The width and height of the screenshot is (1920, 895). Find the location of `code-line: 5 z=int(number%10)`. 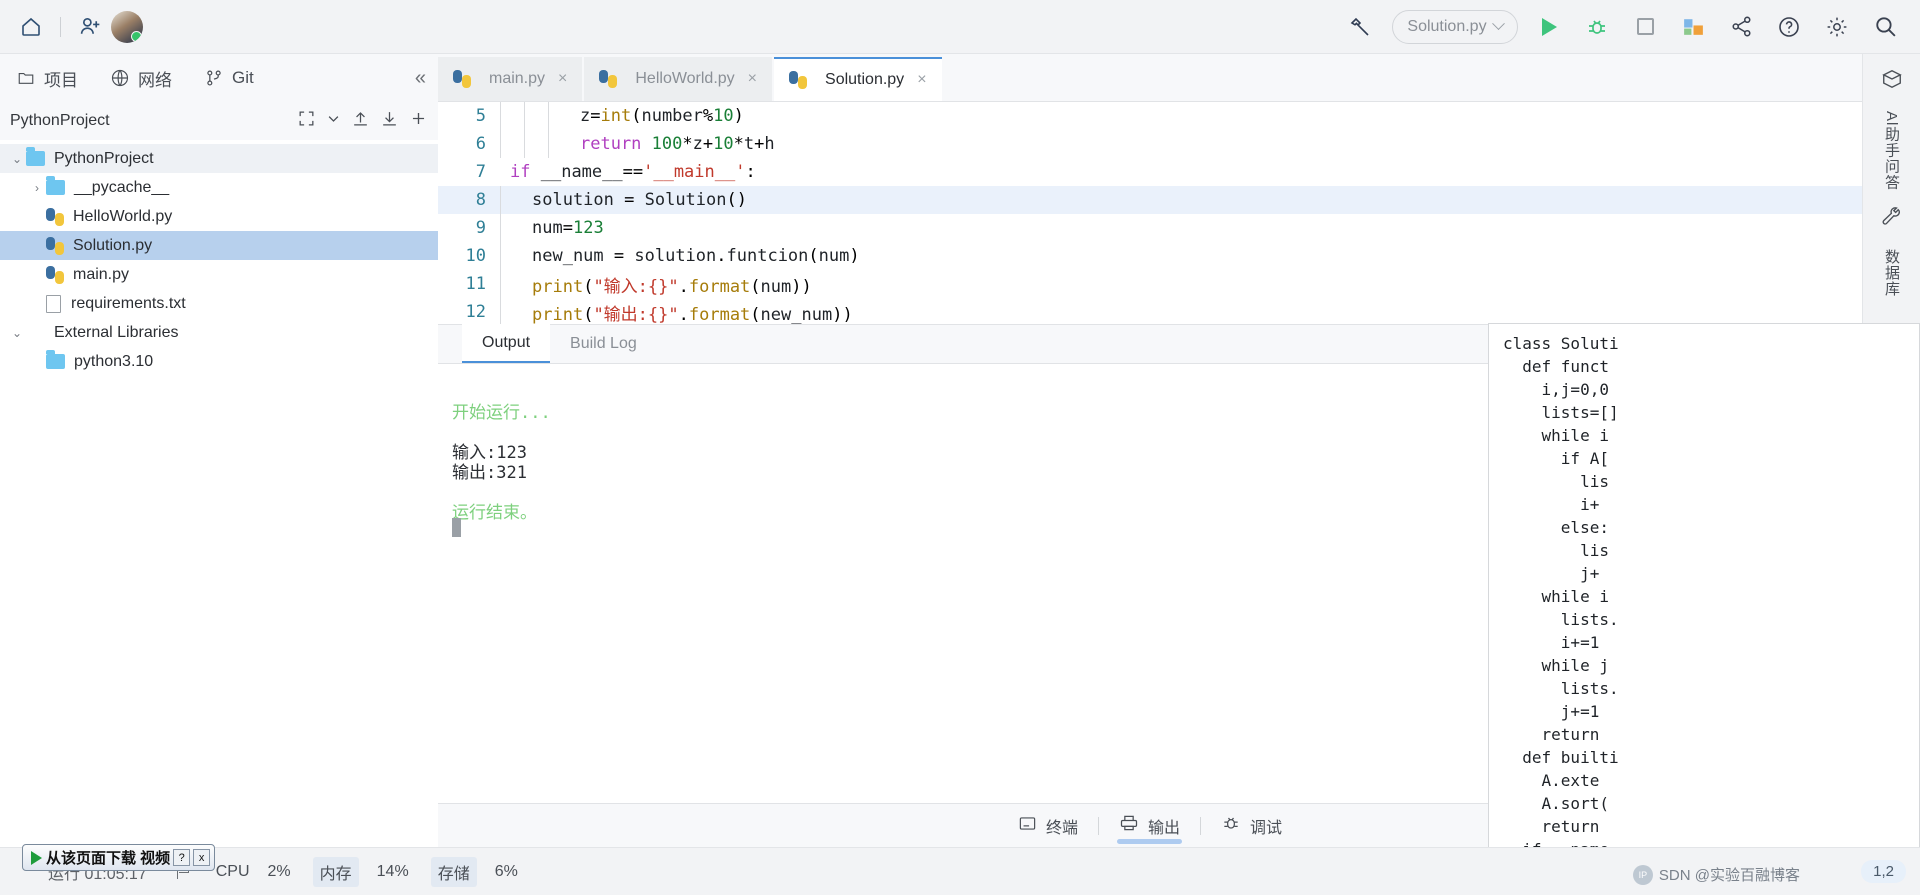

code-line: 5 z=int(number%10) is located at coordinates (1150, 116).